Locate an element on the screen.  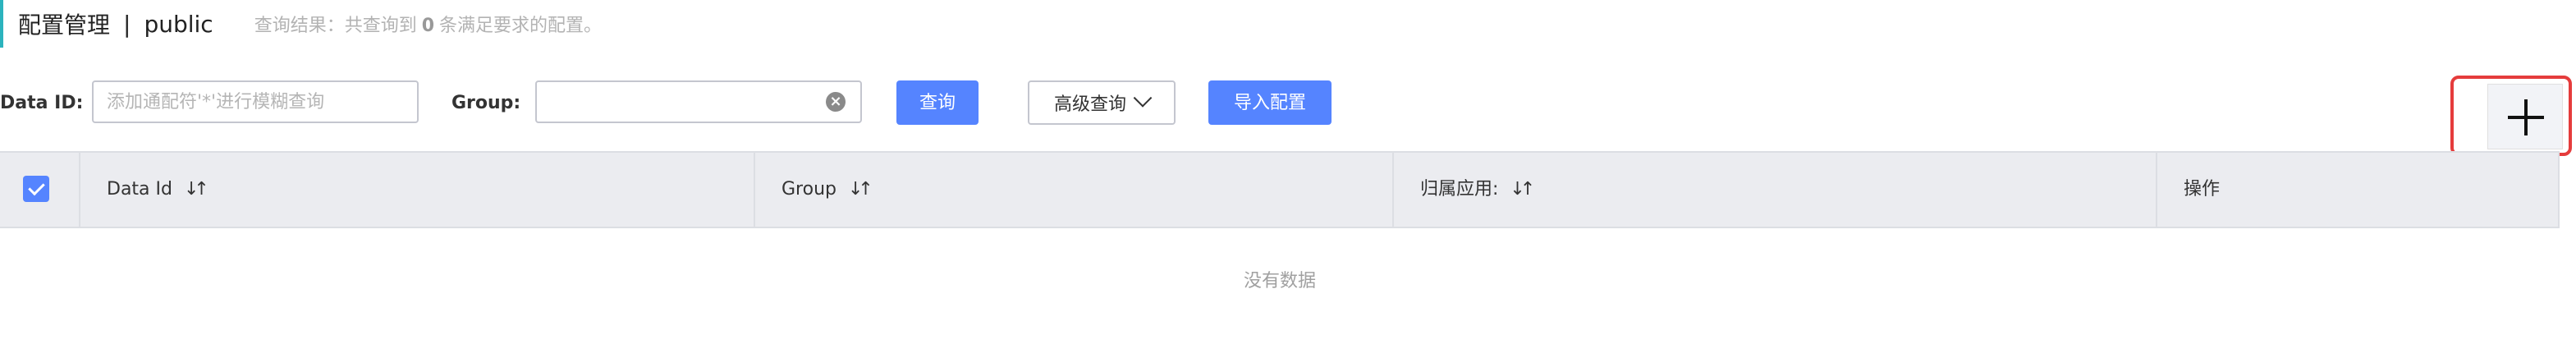
column-label: Data Id is located at coordinates (140, 189).